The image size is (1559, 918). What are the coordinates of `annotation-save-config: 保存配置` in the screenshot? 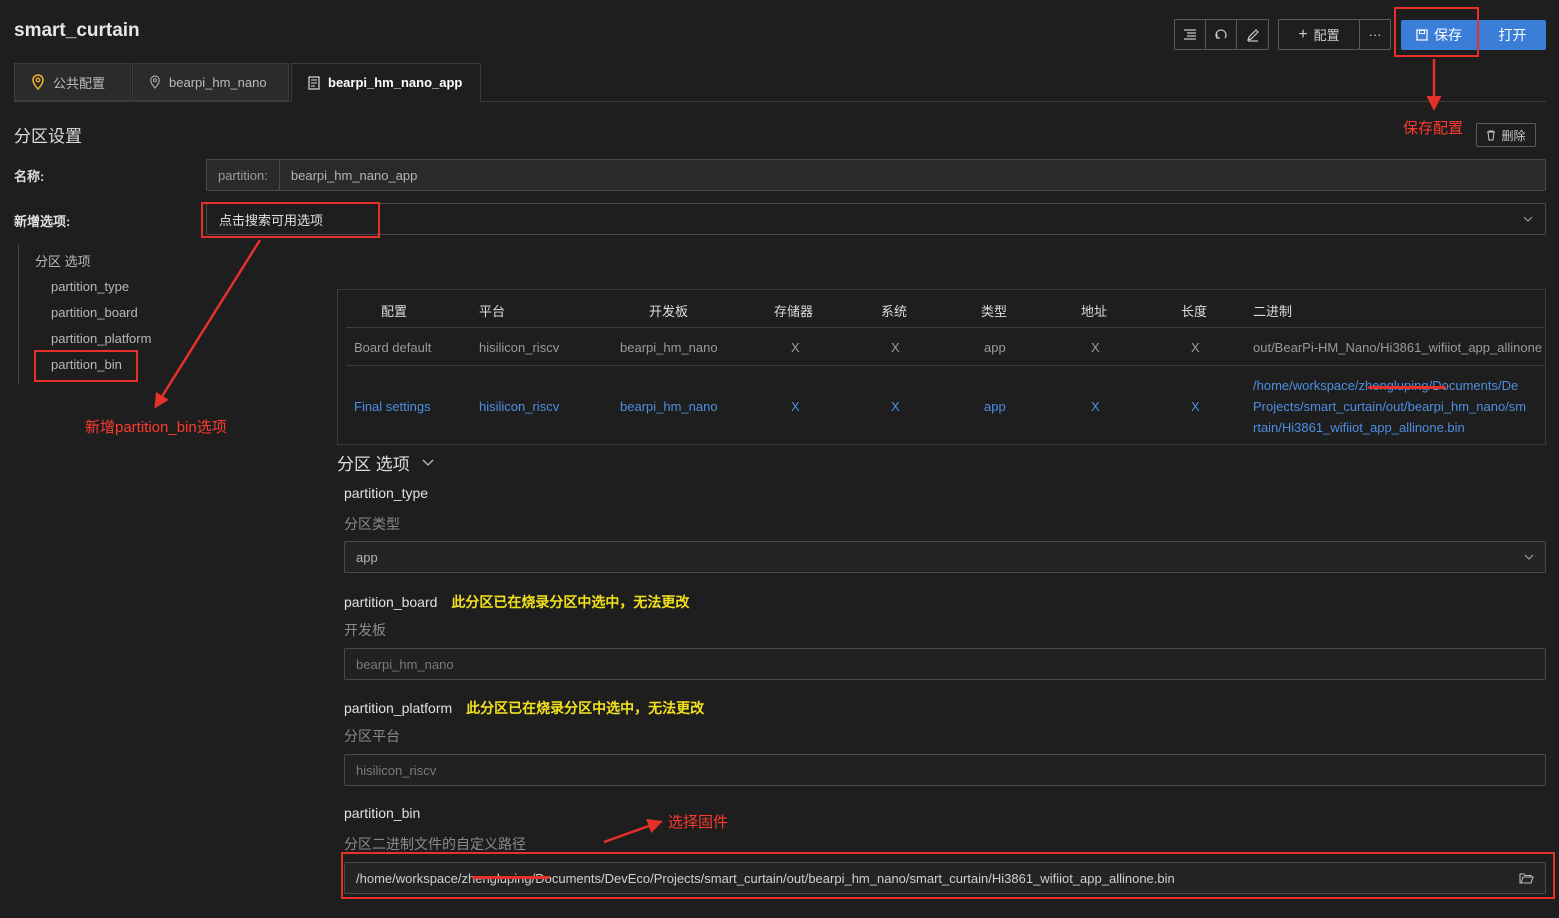 It's located at (1433, 128).